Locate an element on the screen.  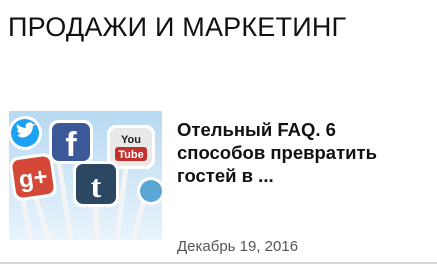
post-date: Декабрь 19, 2016 is located at coordinates (238, 246).